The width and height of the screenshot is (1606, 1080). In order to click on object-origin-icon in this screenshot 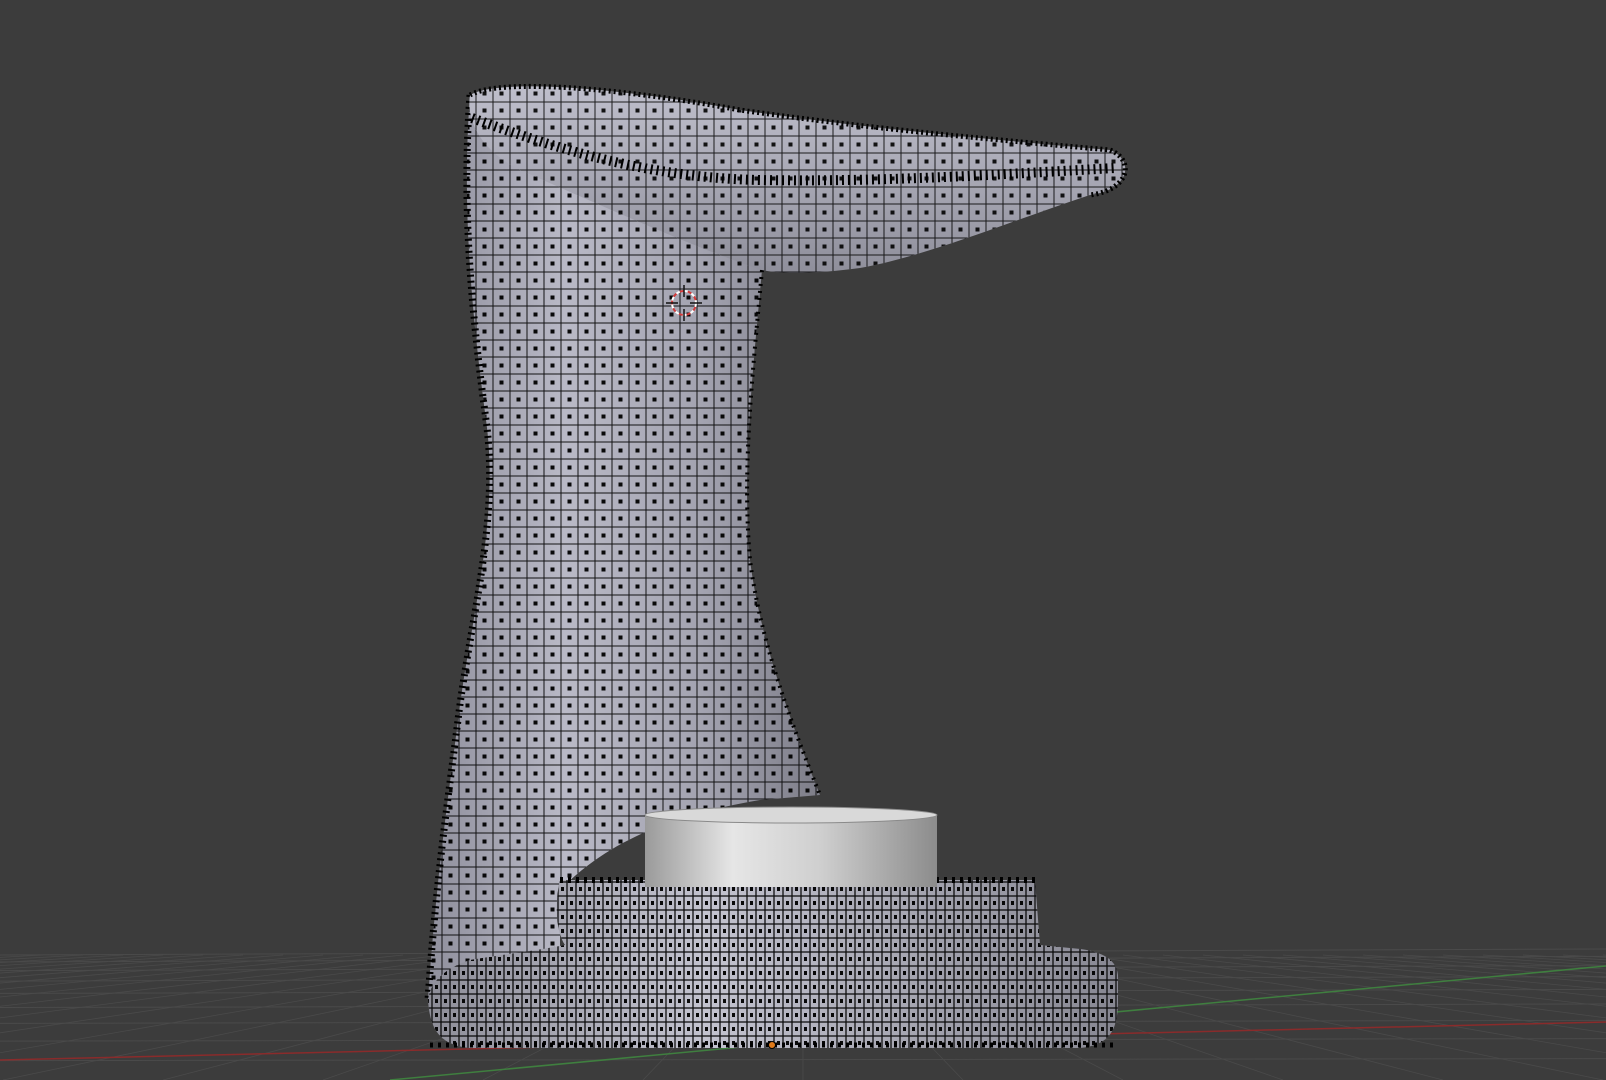, I will do `click(772, 1045)`.